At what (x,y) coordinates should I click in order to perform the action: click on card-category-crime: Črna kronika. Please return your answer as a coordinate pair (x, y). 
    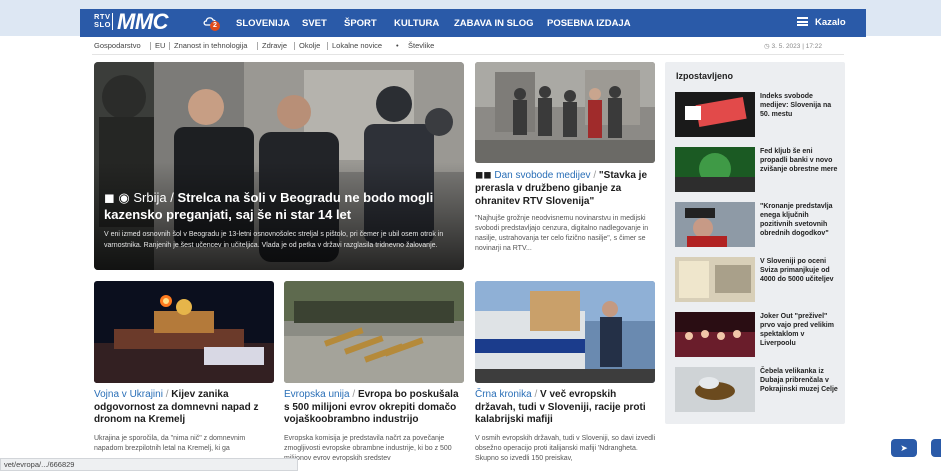
    Looking at the image, I should click on (503, 394).